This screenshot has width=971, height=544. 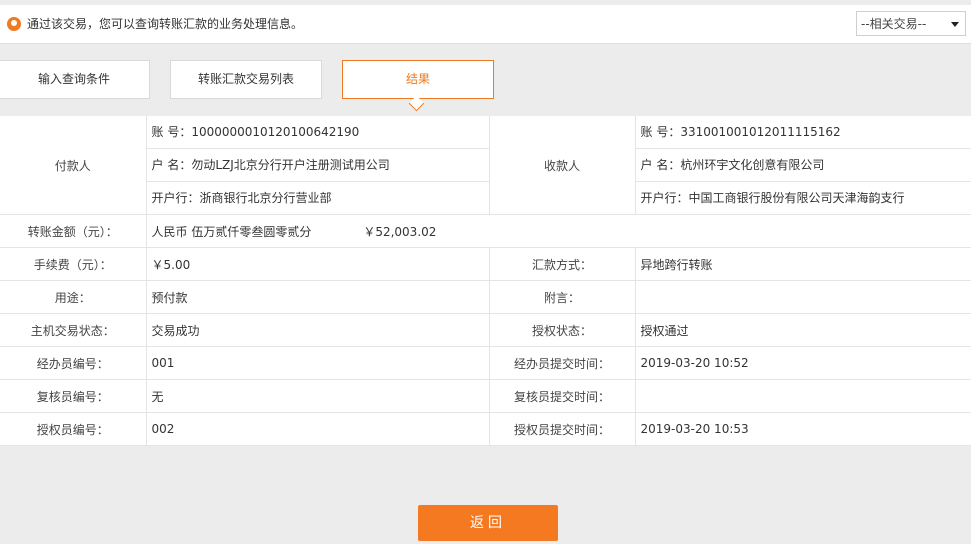 What do you see at coordinates (165, 24) in the screenshot?
I see `notice-text: 通过该交易，您可以查询转账汇款的业务处理信息。` at bounding box center [165, 24].